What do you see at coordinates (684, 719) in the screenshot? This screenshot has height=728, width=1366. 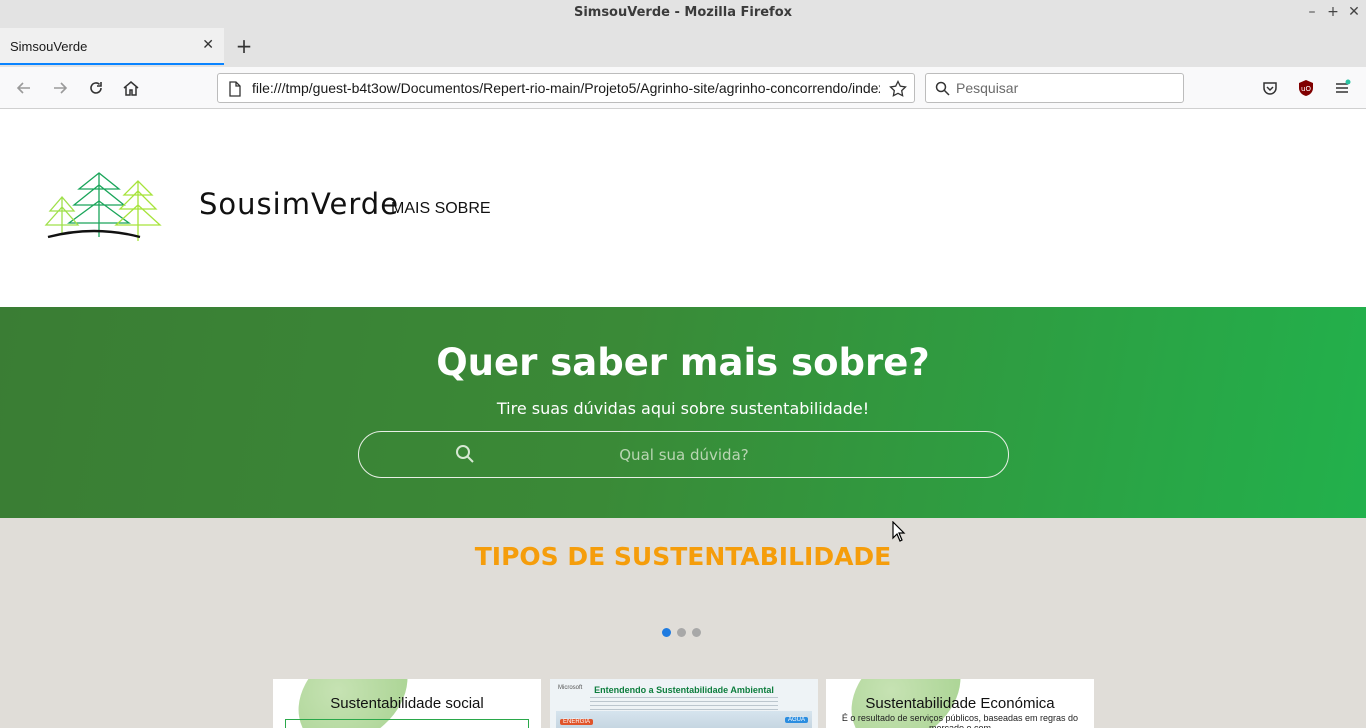 I see `poster-illustration` at bounding box center [684, 719].